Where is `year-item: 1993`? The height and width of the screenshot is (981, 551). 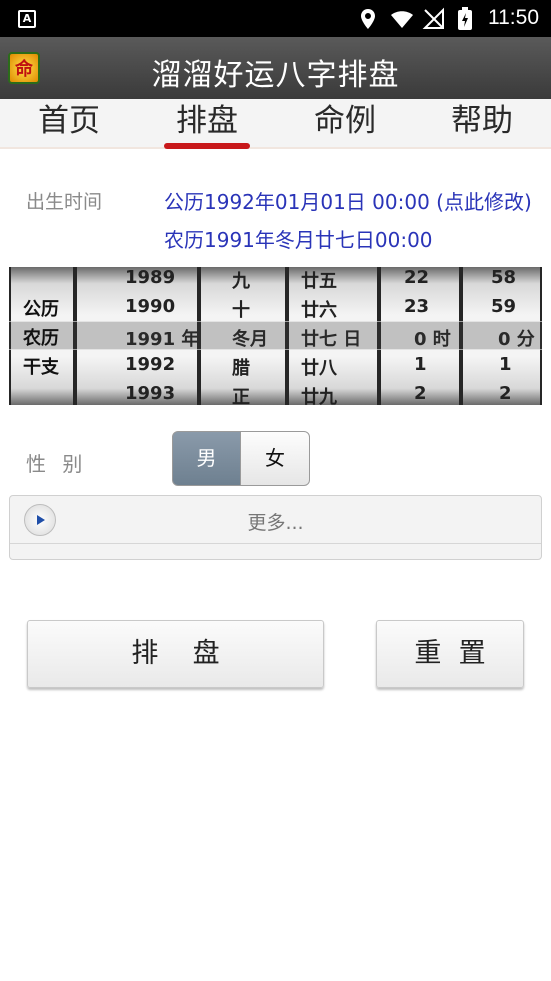 year-item: 1993 is located at coordinates (150, 393).